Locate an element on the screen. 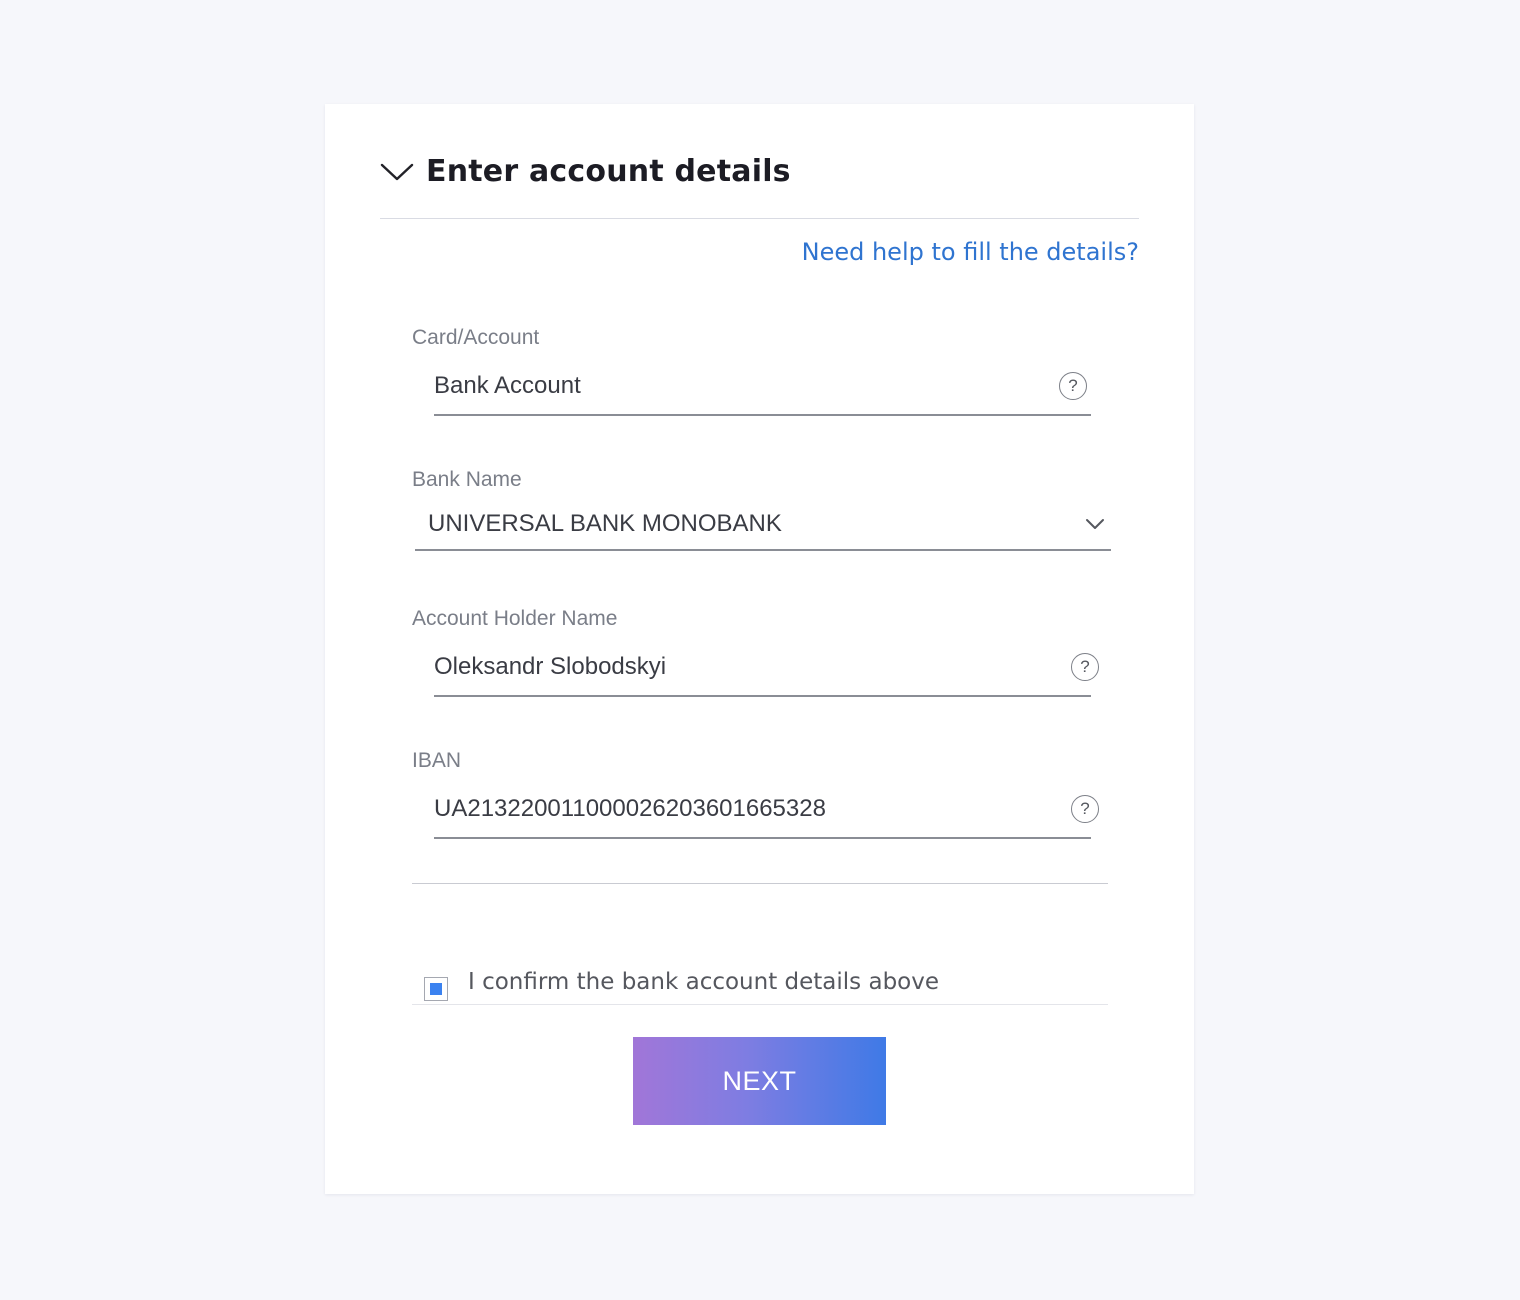 The height and width of the screenshot is (1300, 1520). help-link: Need help to fill the details? is located at coordinates (970, 252).